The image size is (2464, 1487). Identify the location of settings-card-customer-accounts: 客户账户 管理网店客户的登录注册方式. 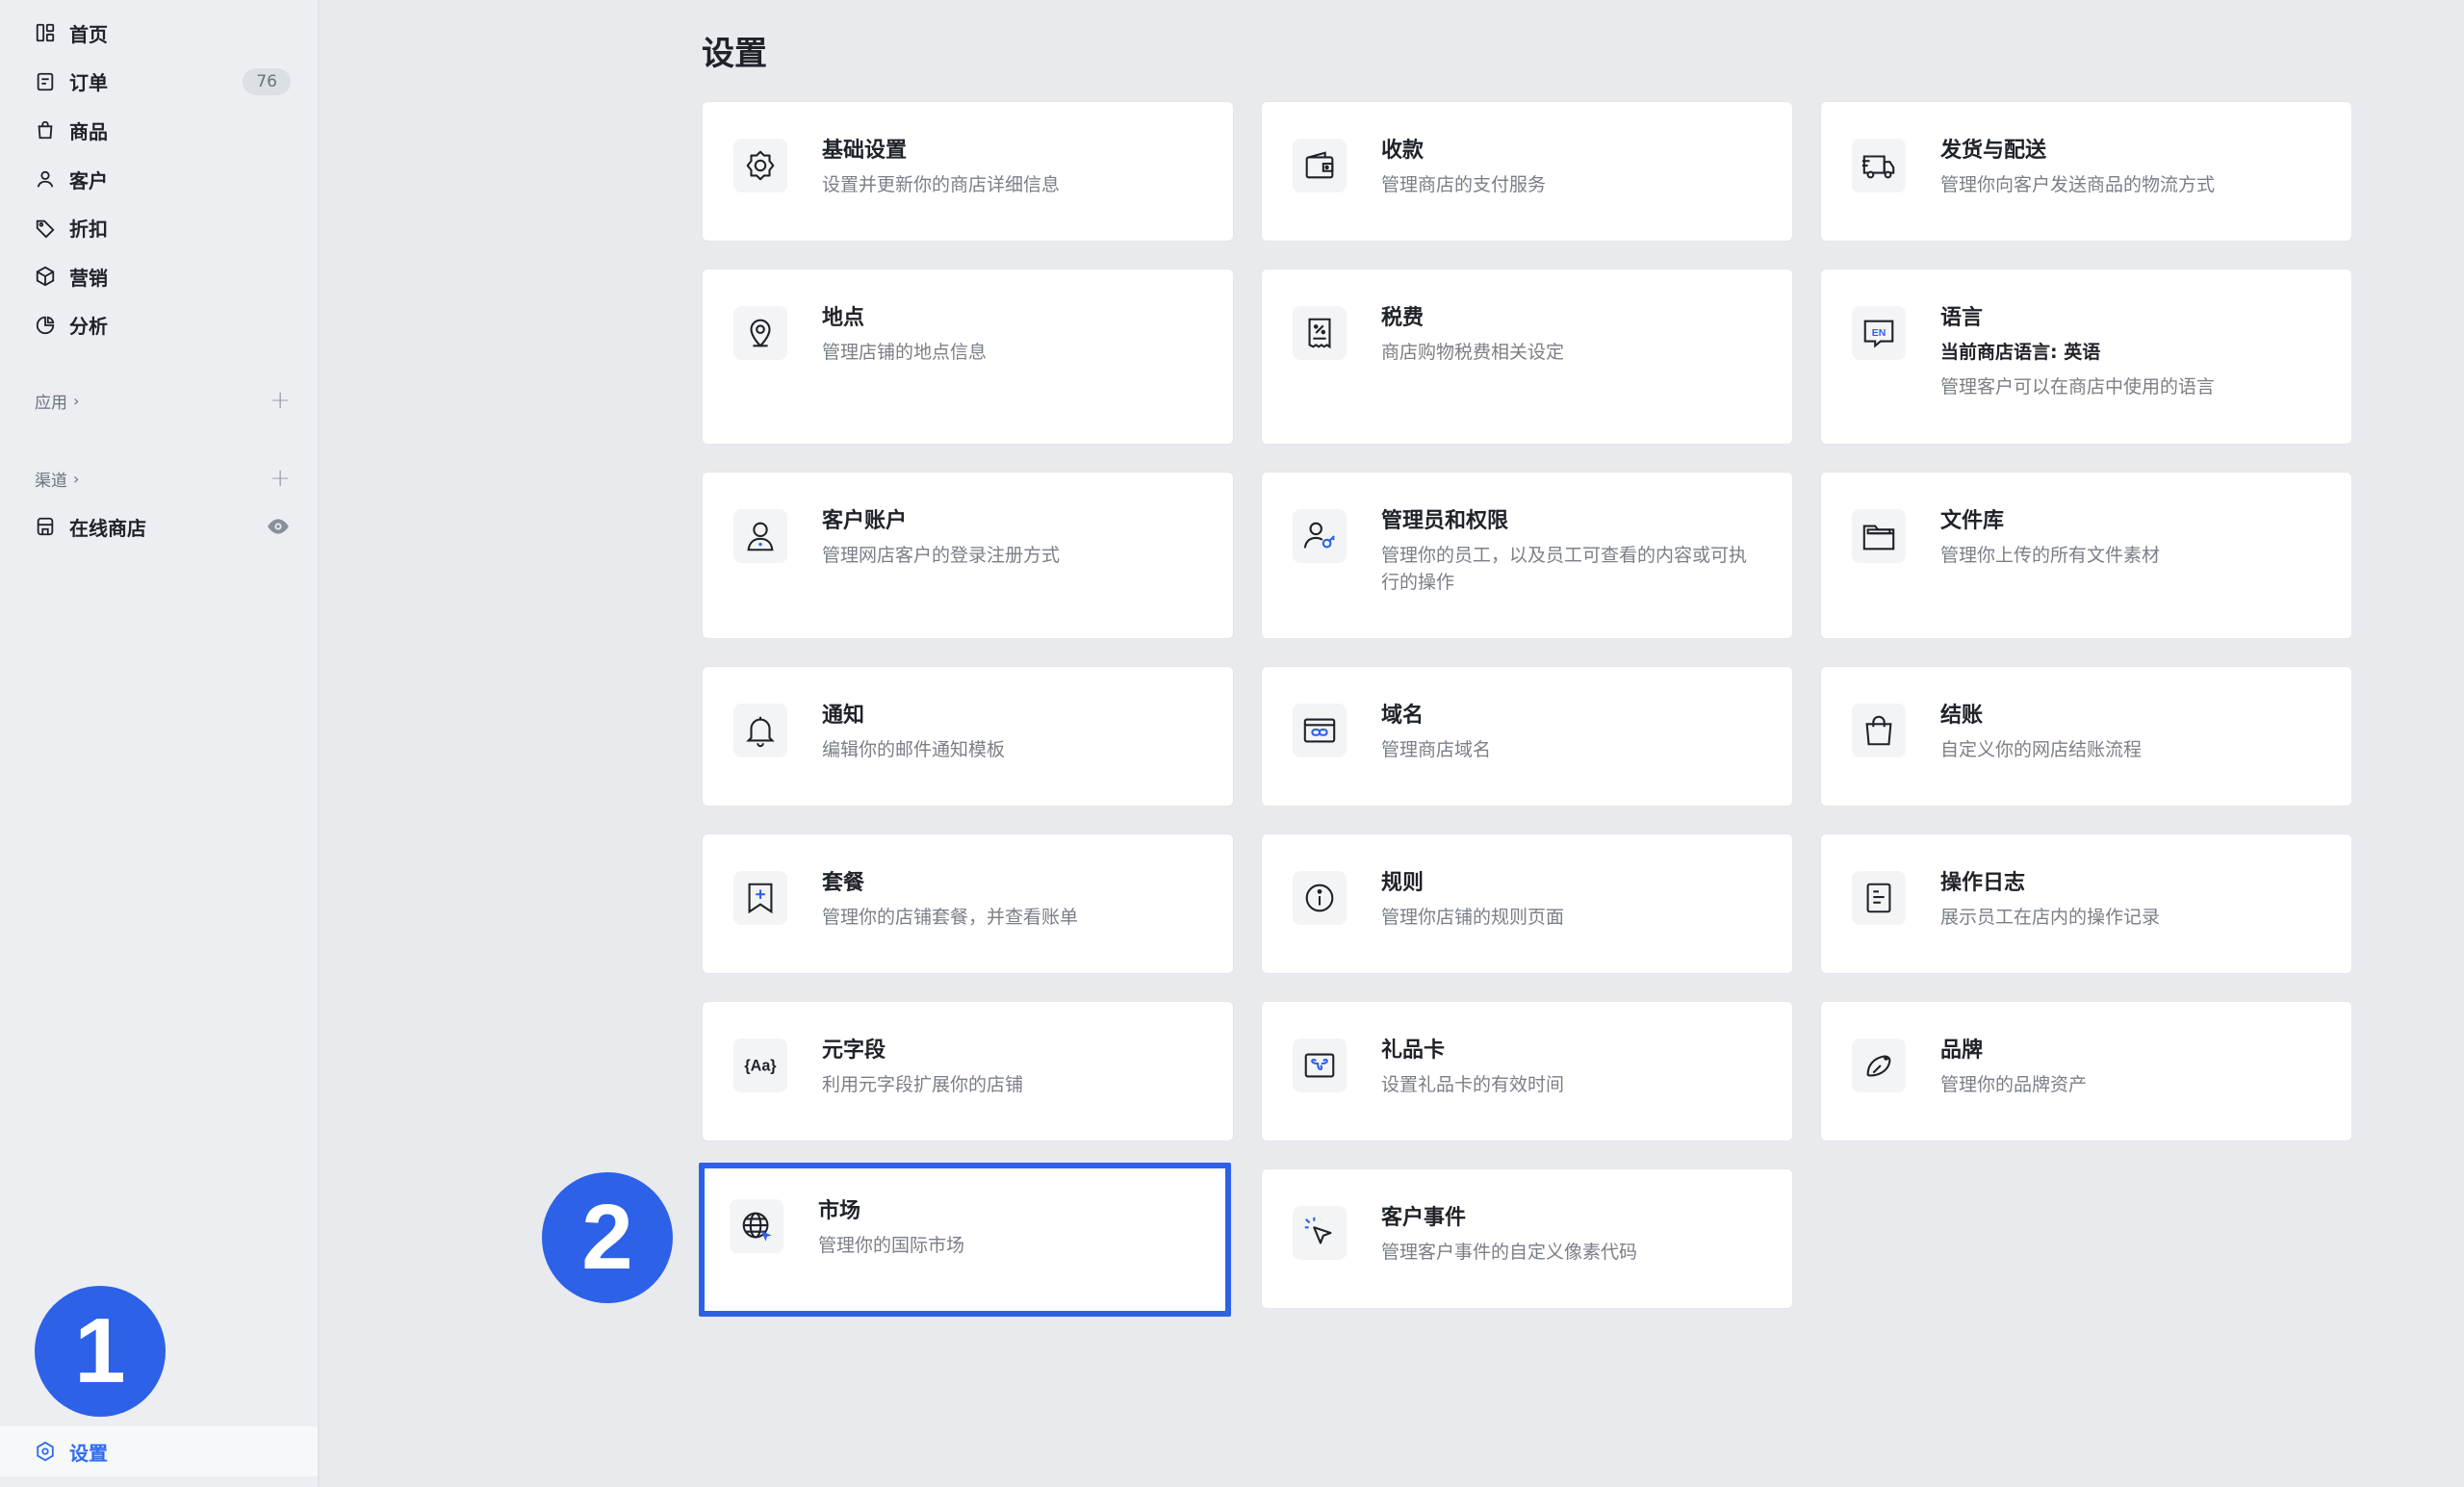
(968, 555).